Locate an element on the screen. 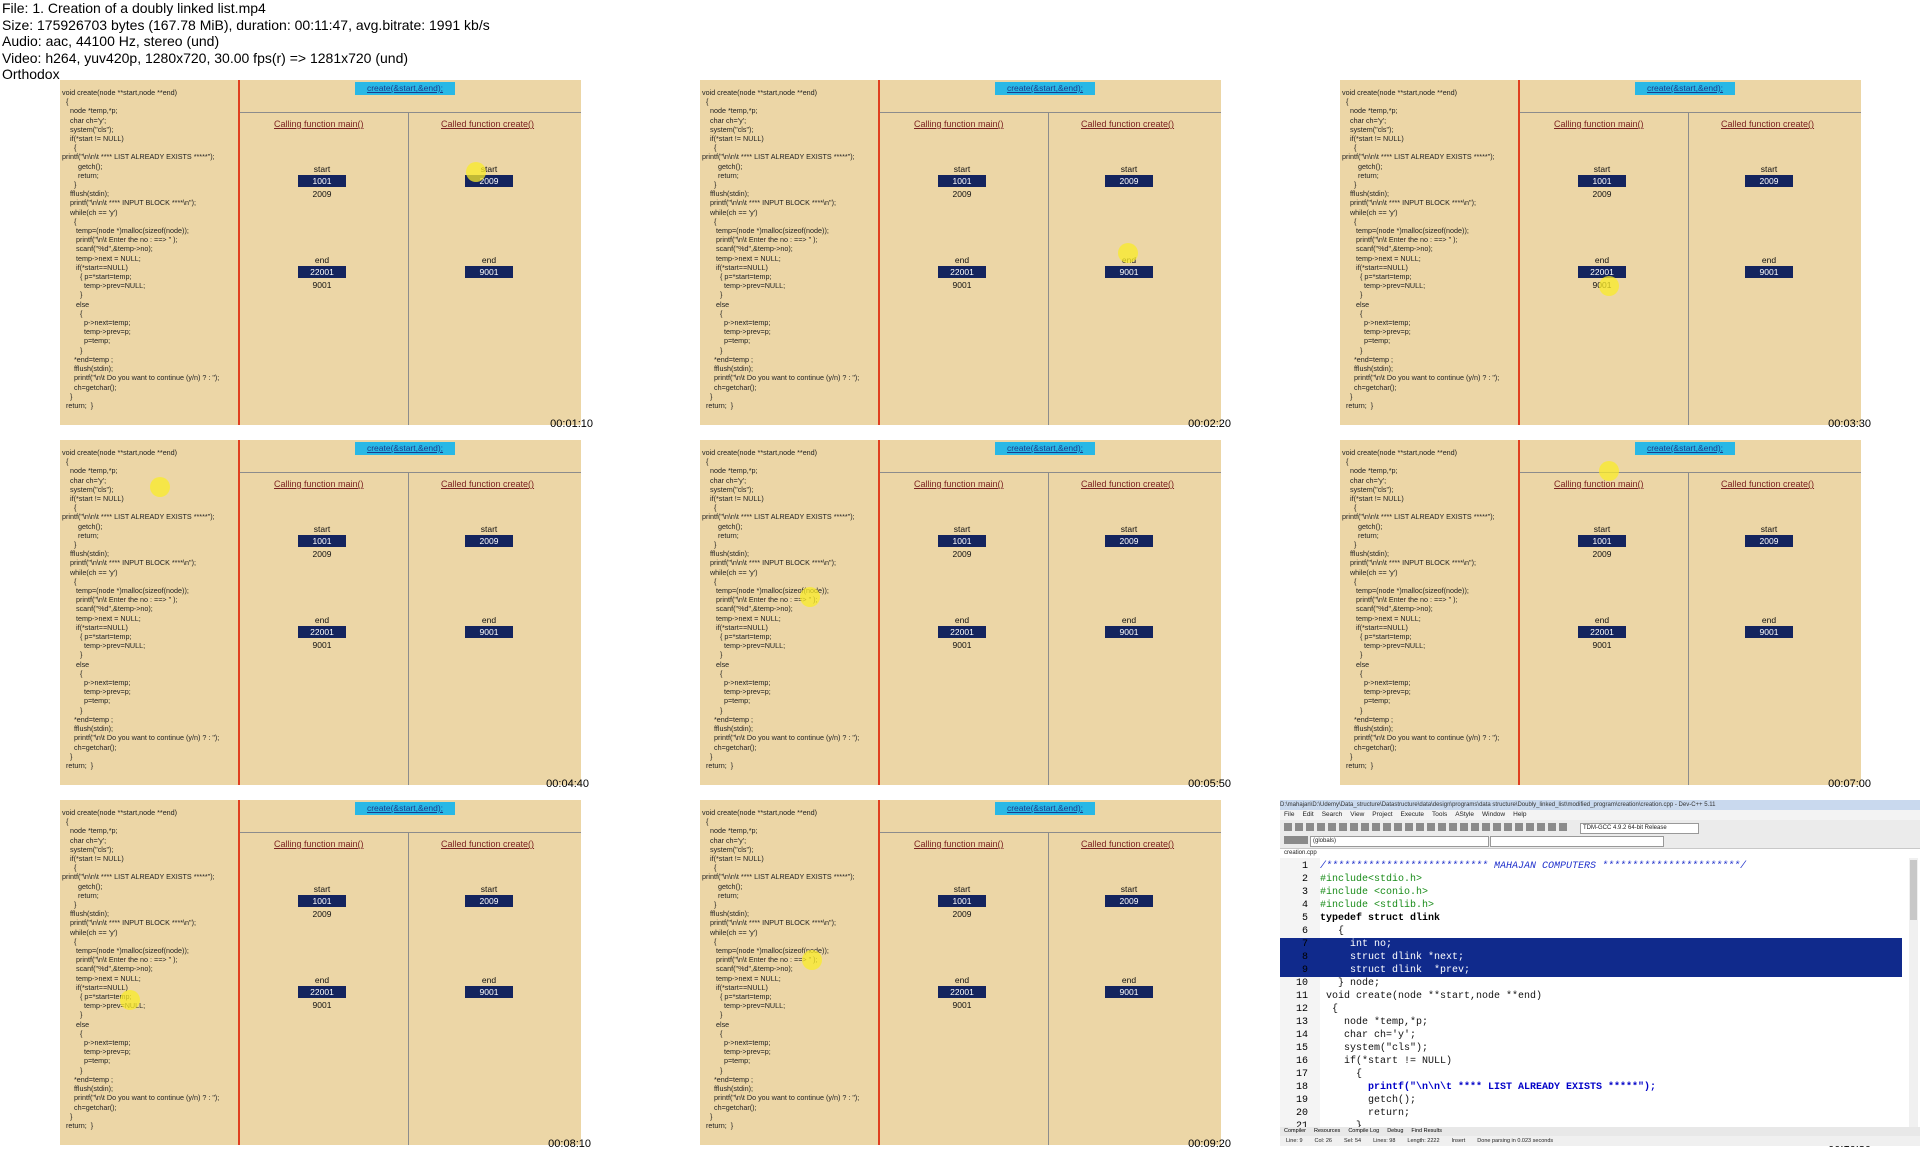 The image size is (1920, 1160). code-line: 5 typedef struct dlink is located at coordinates (1591, 918).